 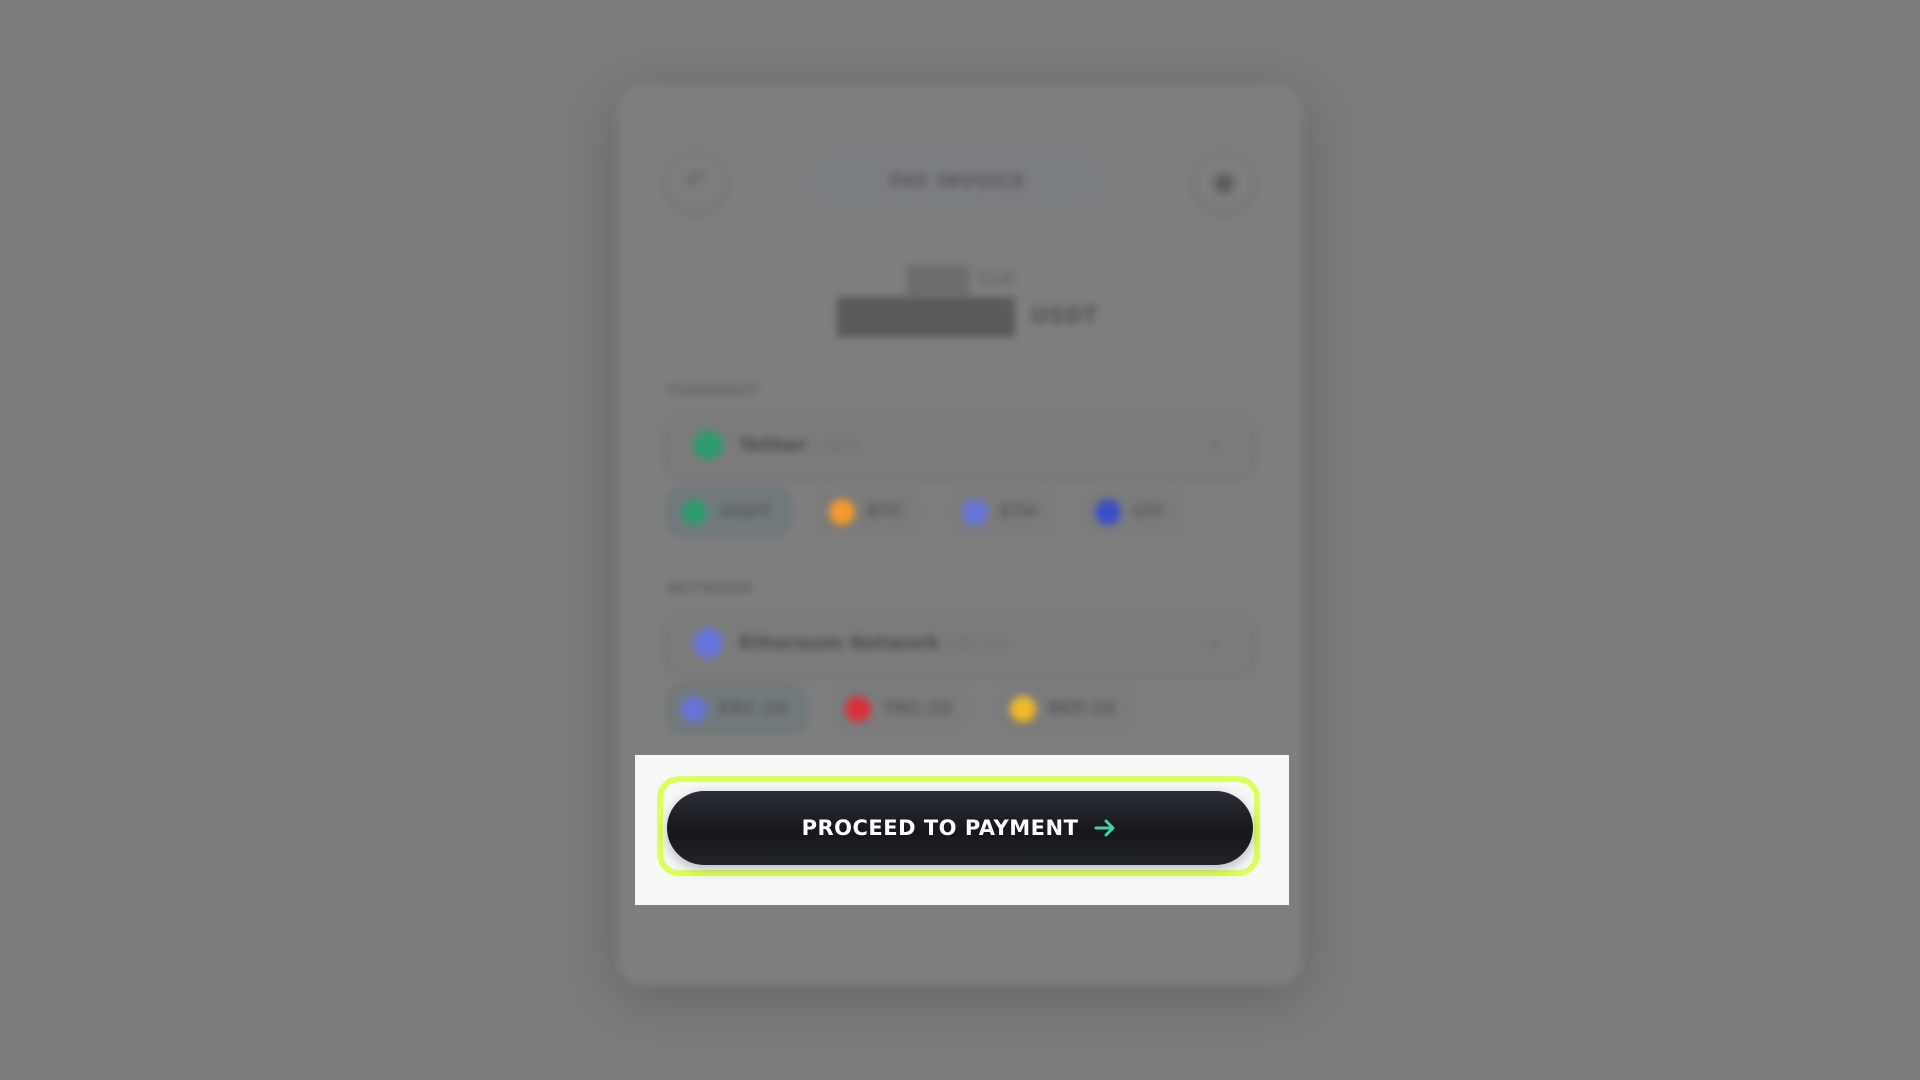 What do you see at coordinates (858, 709) in the screenshot?
I see `trc20-icon` at bounding box center [858, 709].